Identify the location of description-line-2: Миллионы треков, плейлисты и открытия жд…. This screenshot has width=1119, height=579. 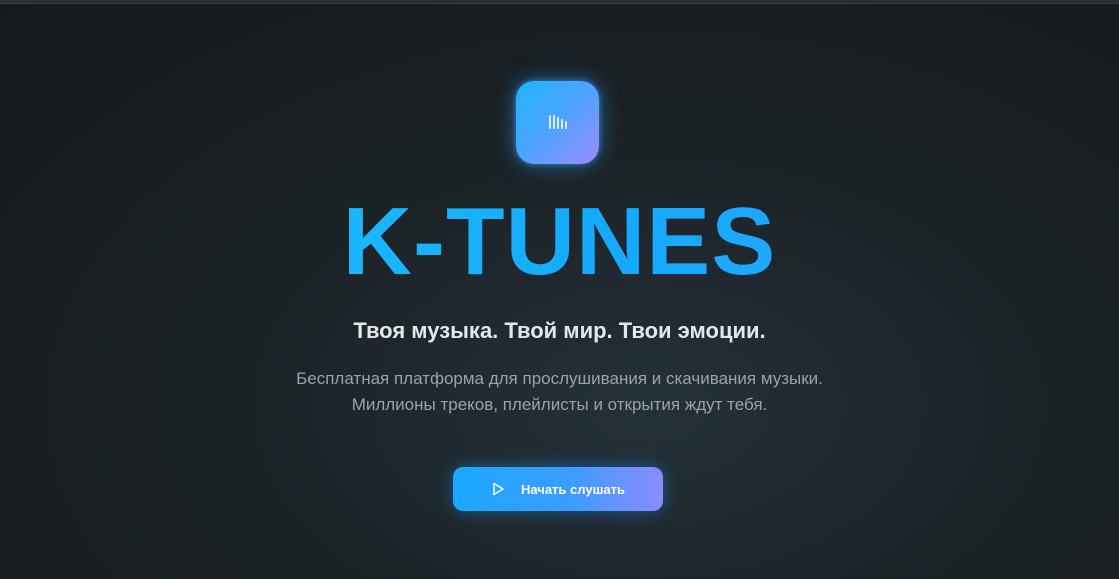
(559, 404).